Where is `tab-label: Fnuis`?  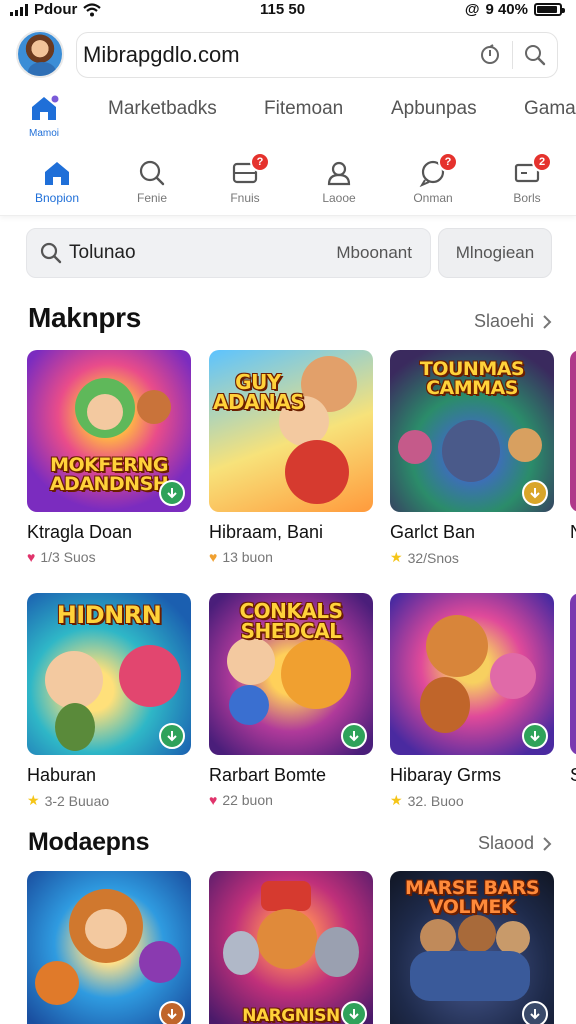
tab-label: Fnuis is located at coordinates (245, 198).